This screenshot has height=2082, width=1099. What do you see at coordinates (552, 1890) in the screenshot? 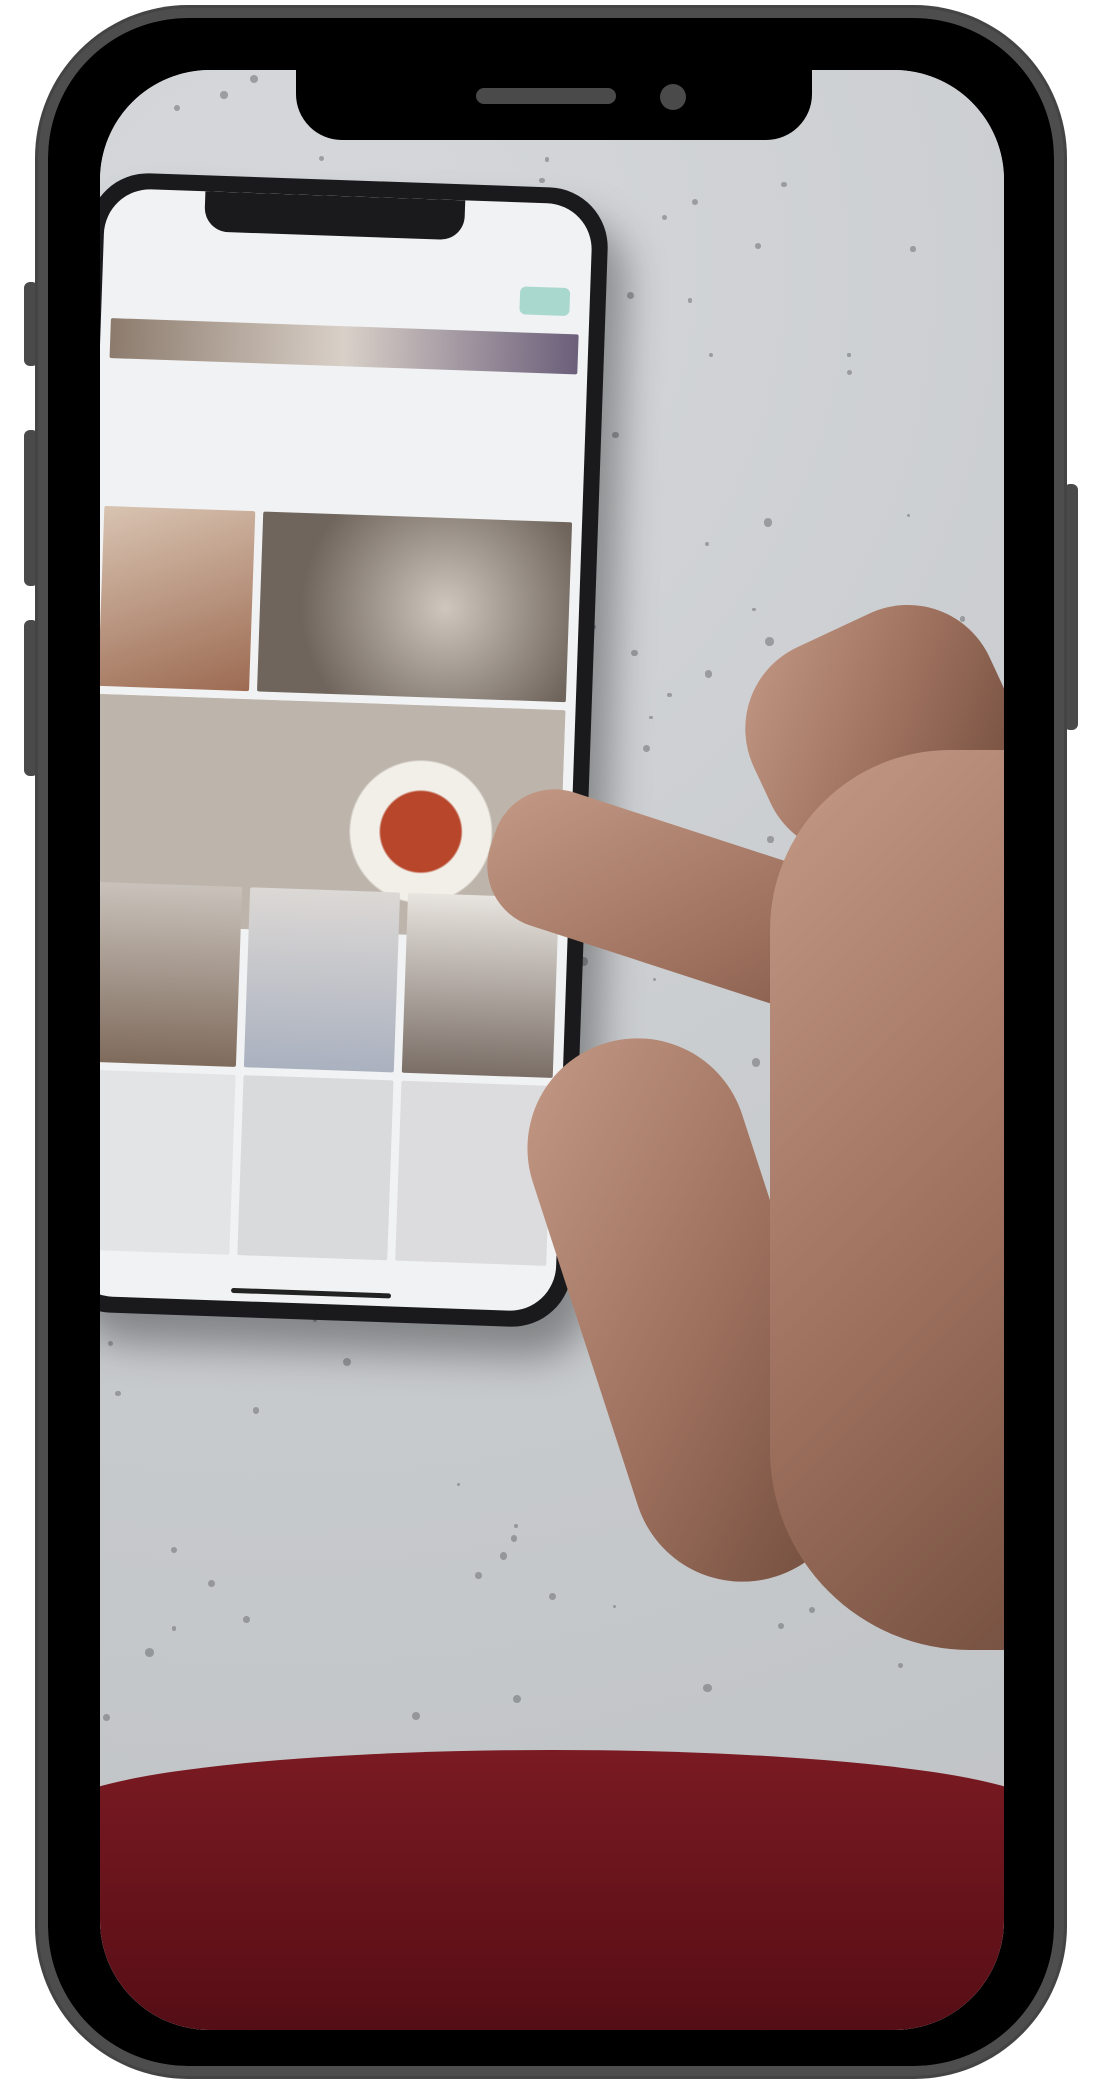
I see `red-cloth` at bounding box center [552, 1890].